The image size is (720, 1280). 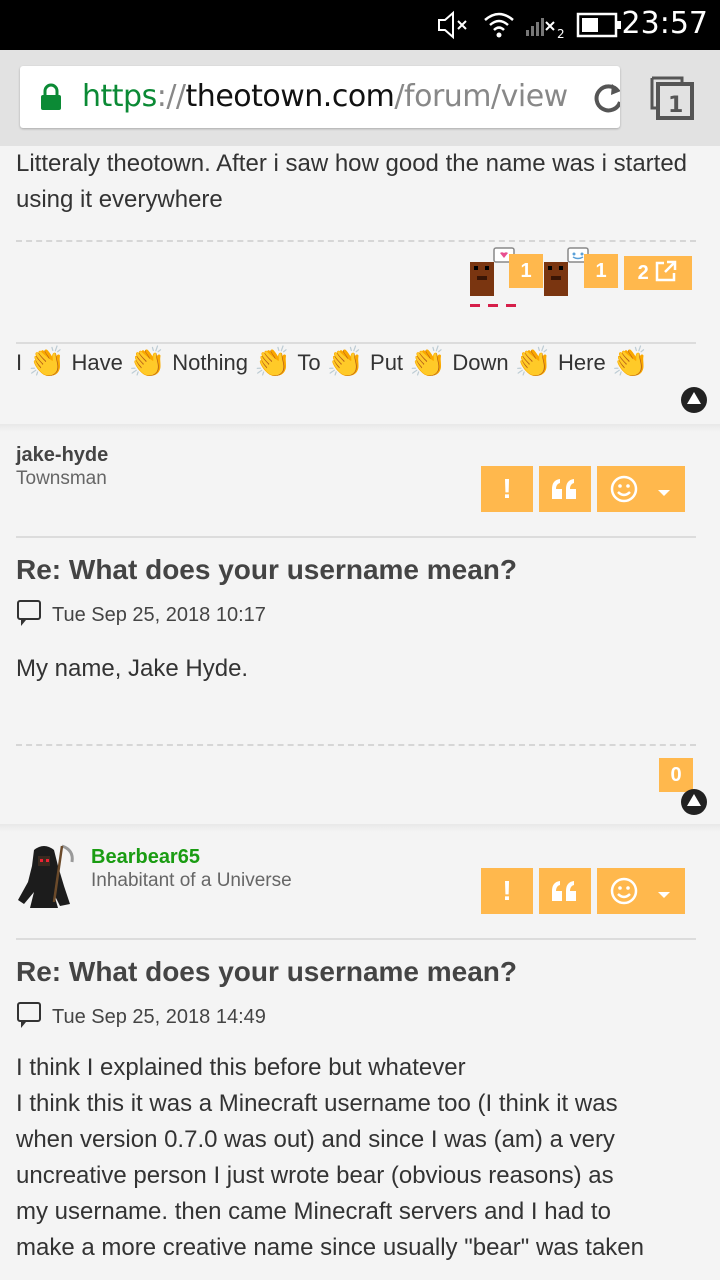 What do you see at coordinates (387, 362) in the screenshot?
I see `signature-word: Put` at bounding box center [387, 362].